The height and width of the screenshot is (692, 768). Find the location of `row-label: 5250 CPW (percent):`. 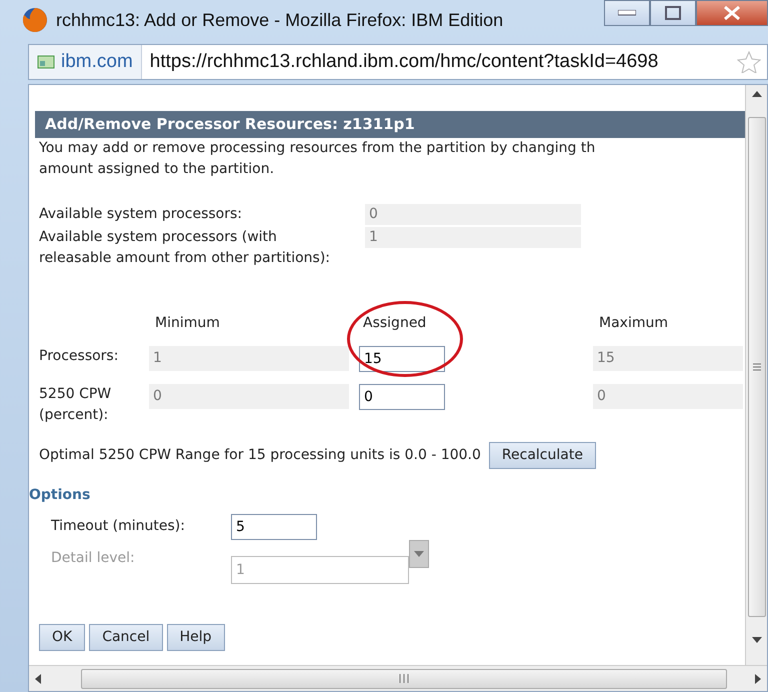

row-label: 5250 CPW (percent): is located at coordinates (75, 404).